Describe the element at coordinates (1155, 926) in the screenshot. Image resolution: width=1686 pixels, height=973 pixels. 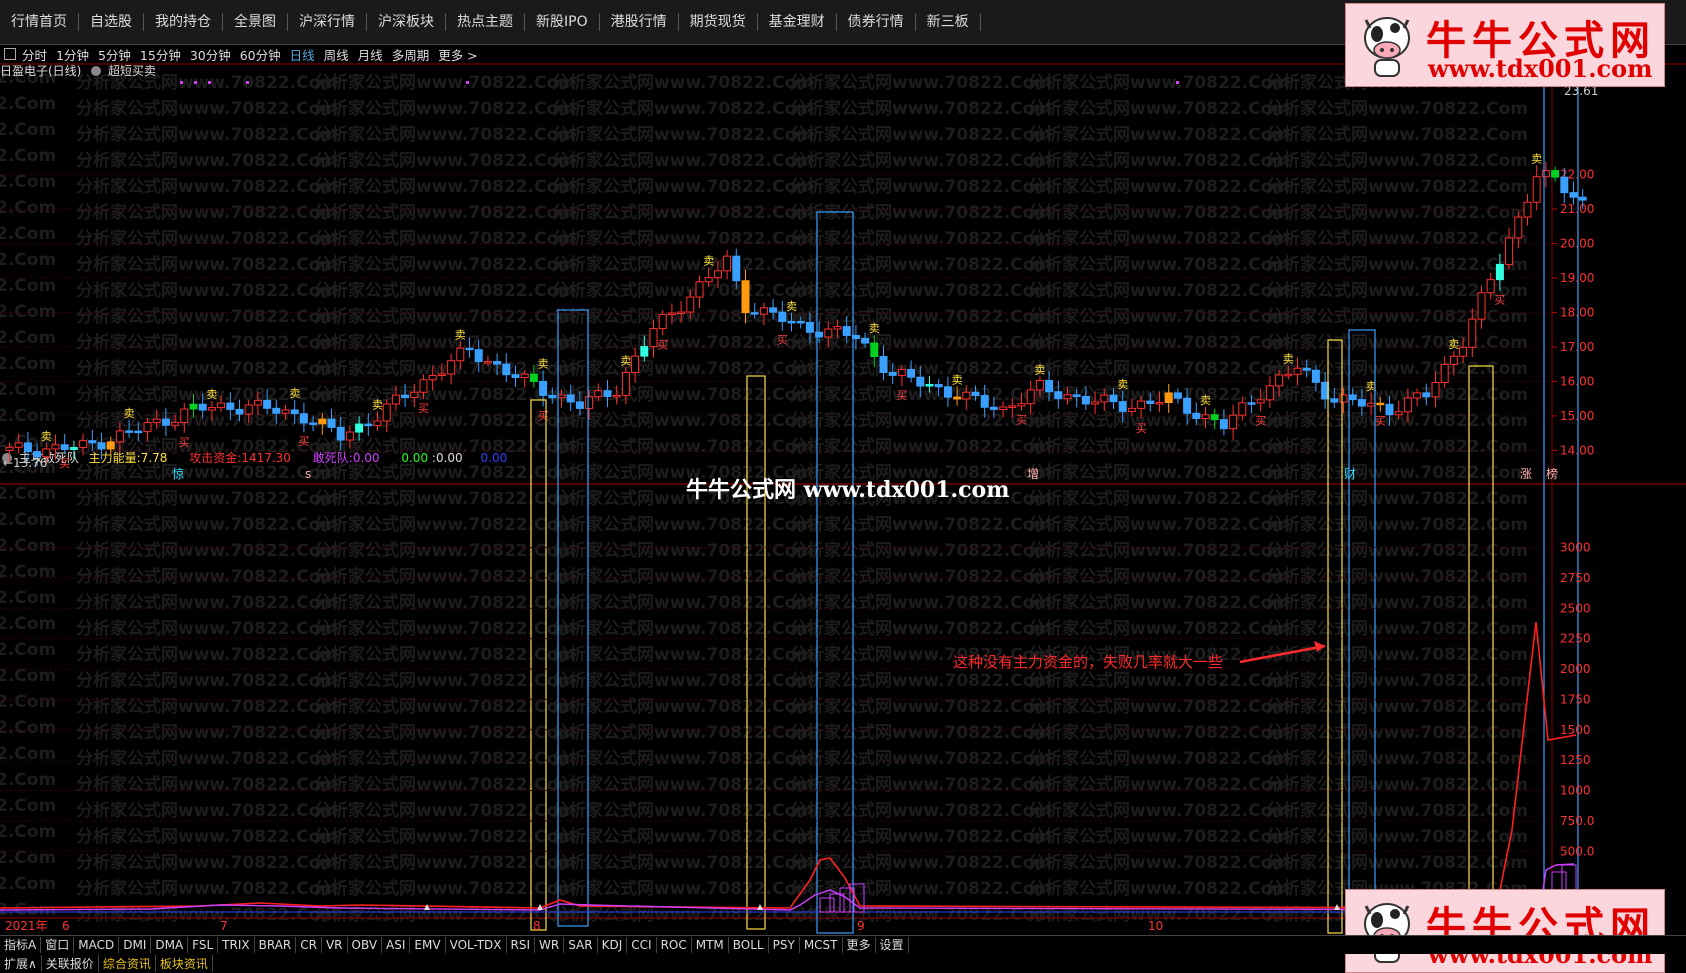
I see `time-axis-label: 10` at that location.